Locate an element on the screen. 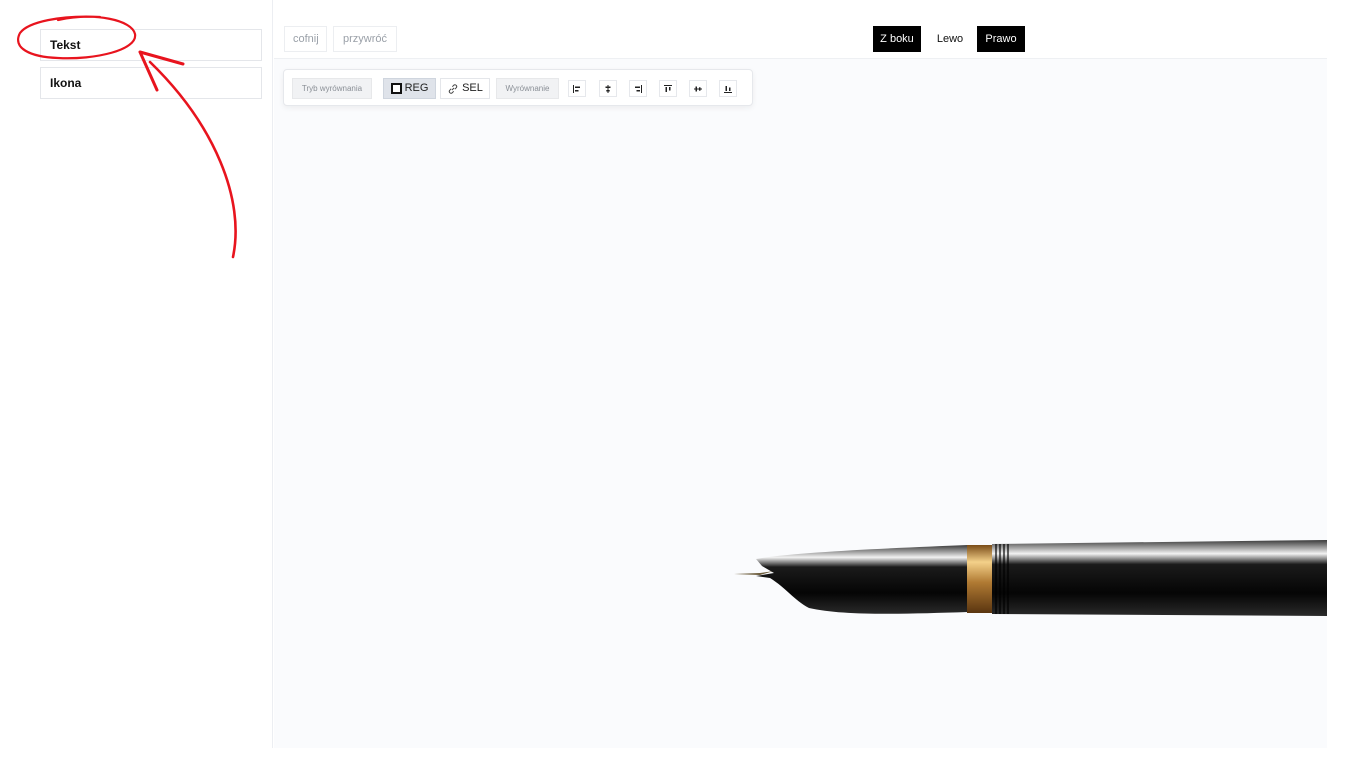 This screenshot has width=1366, height=768. alignment-toolbar: Tryb wyrównania REG SEL Wyrównanie is located at coordinates (518, 87).